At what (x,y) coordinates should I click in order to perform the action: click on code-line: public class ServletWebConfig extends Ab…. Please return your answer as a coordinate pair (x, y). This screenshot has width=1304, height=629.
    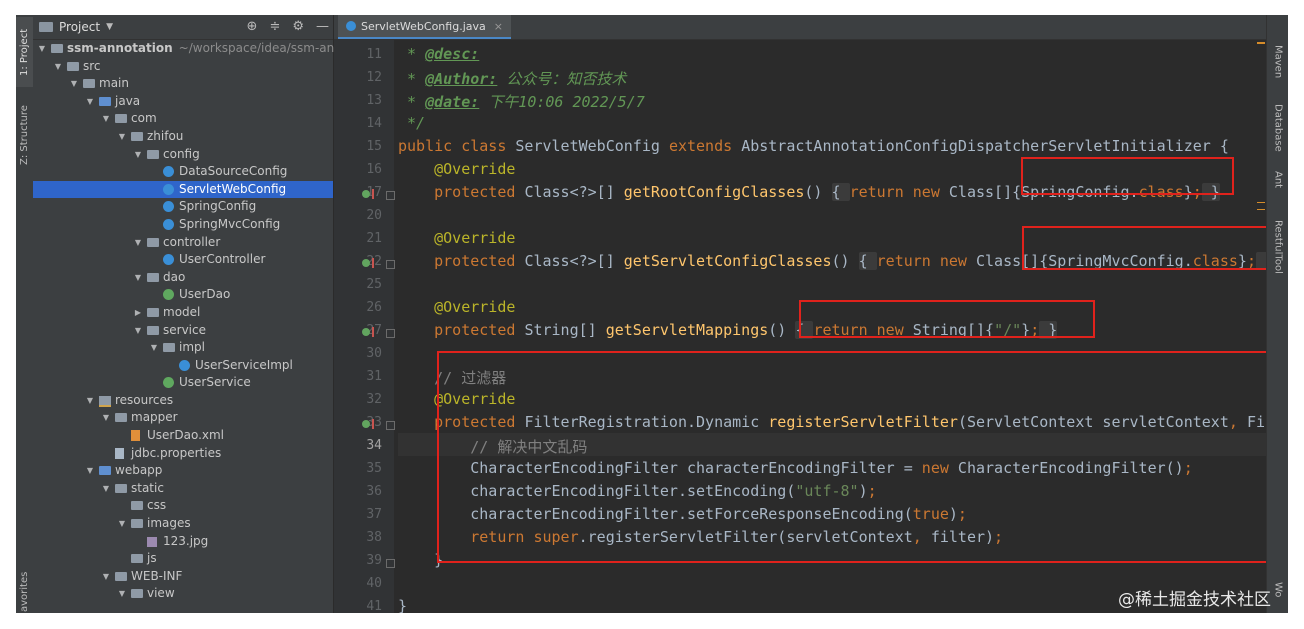
    Looking at the image, I should click on (813, 146).